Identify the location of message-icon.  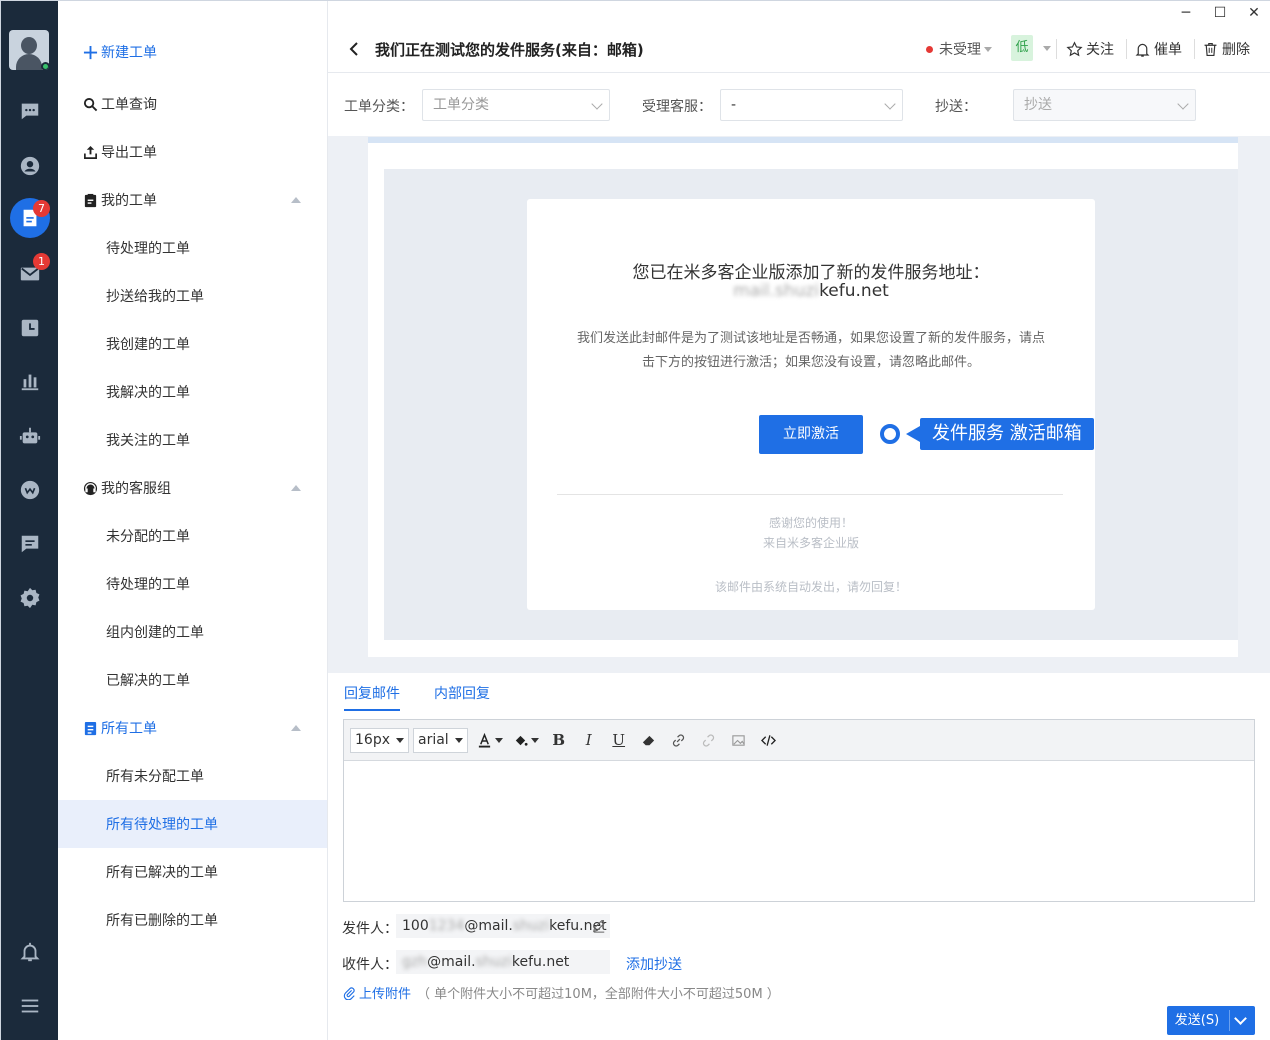
(30, 544).